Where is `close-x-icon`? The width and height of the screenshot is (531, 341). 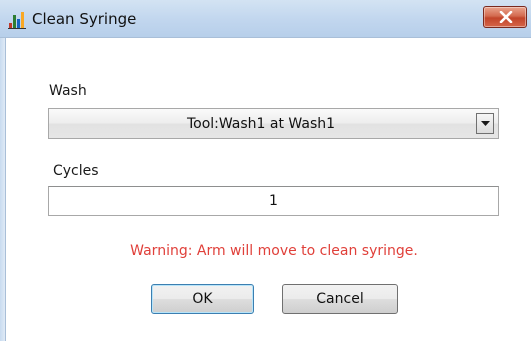 close-x-icon is located at coordinates (506, 17).